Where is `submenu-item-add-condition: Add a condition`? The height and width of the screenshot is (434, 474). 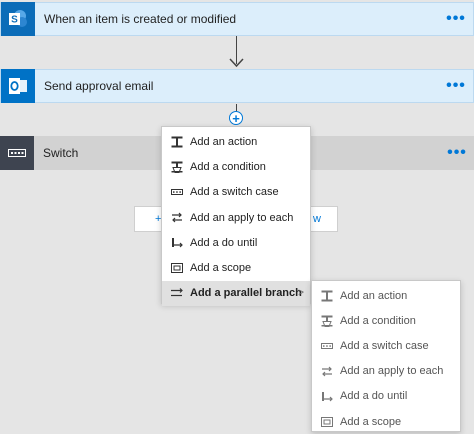 submenu-item-add-condition: Add a condition is located at coordinates (386, 320).